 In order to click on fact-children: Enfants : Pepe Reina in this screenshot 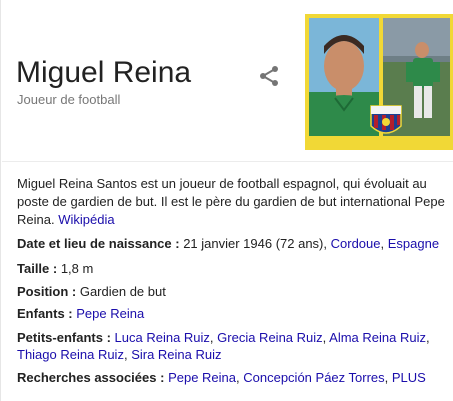, I will do `click(80, 313)`.